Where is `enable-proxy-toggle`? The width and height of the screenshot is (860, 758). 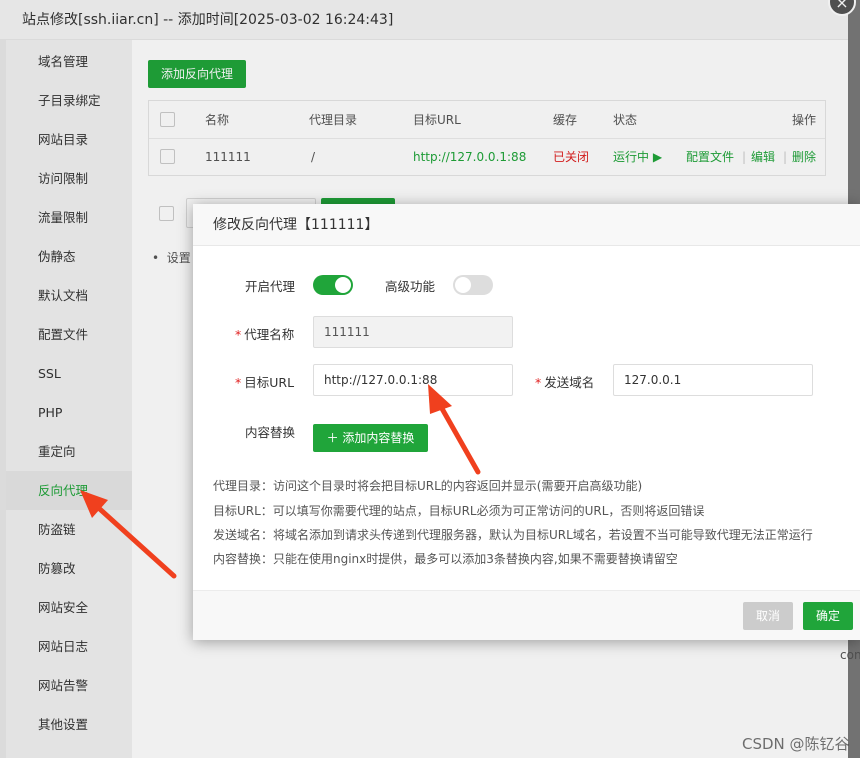
enable-proxy-toggle is located at coordinates (333, 285).